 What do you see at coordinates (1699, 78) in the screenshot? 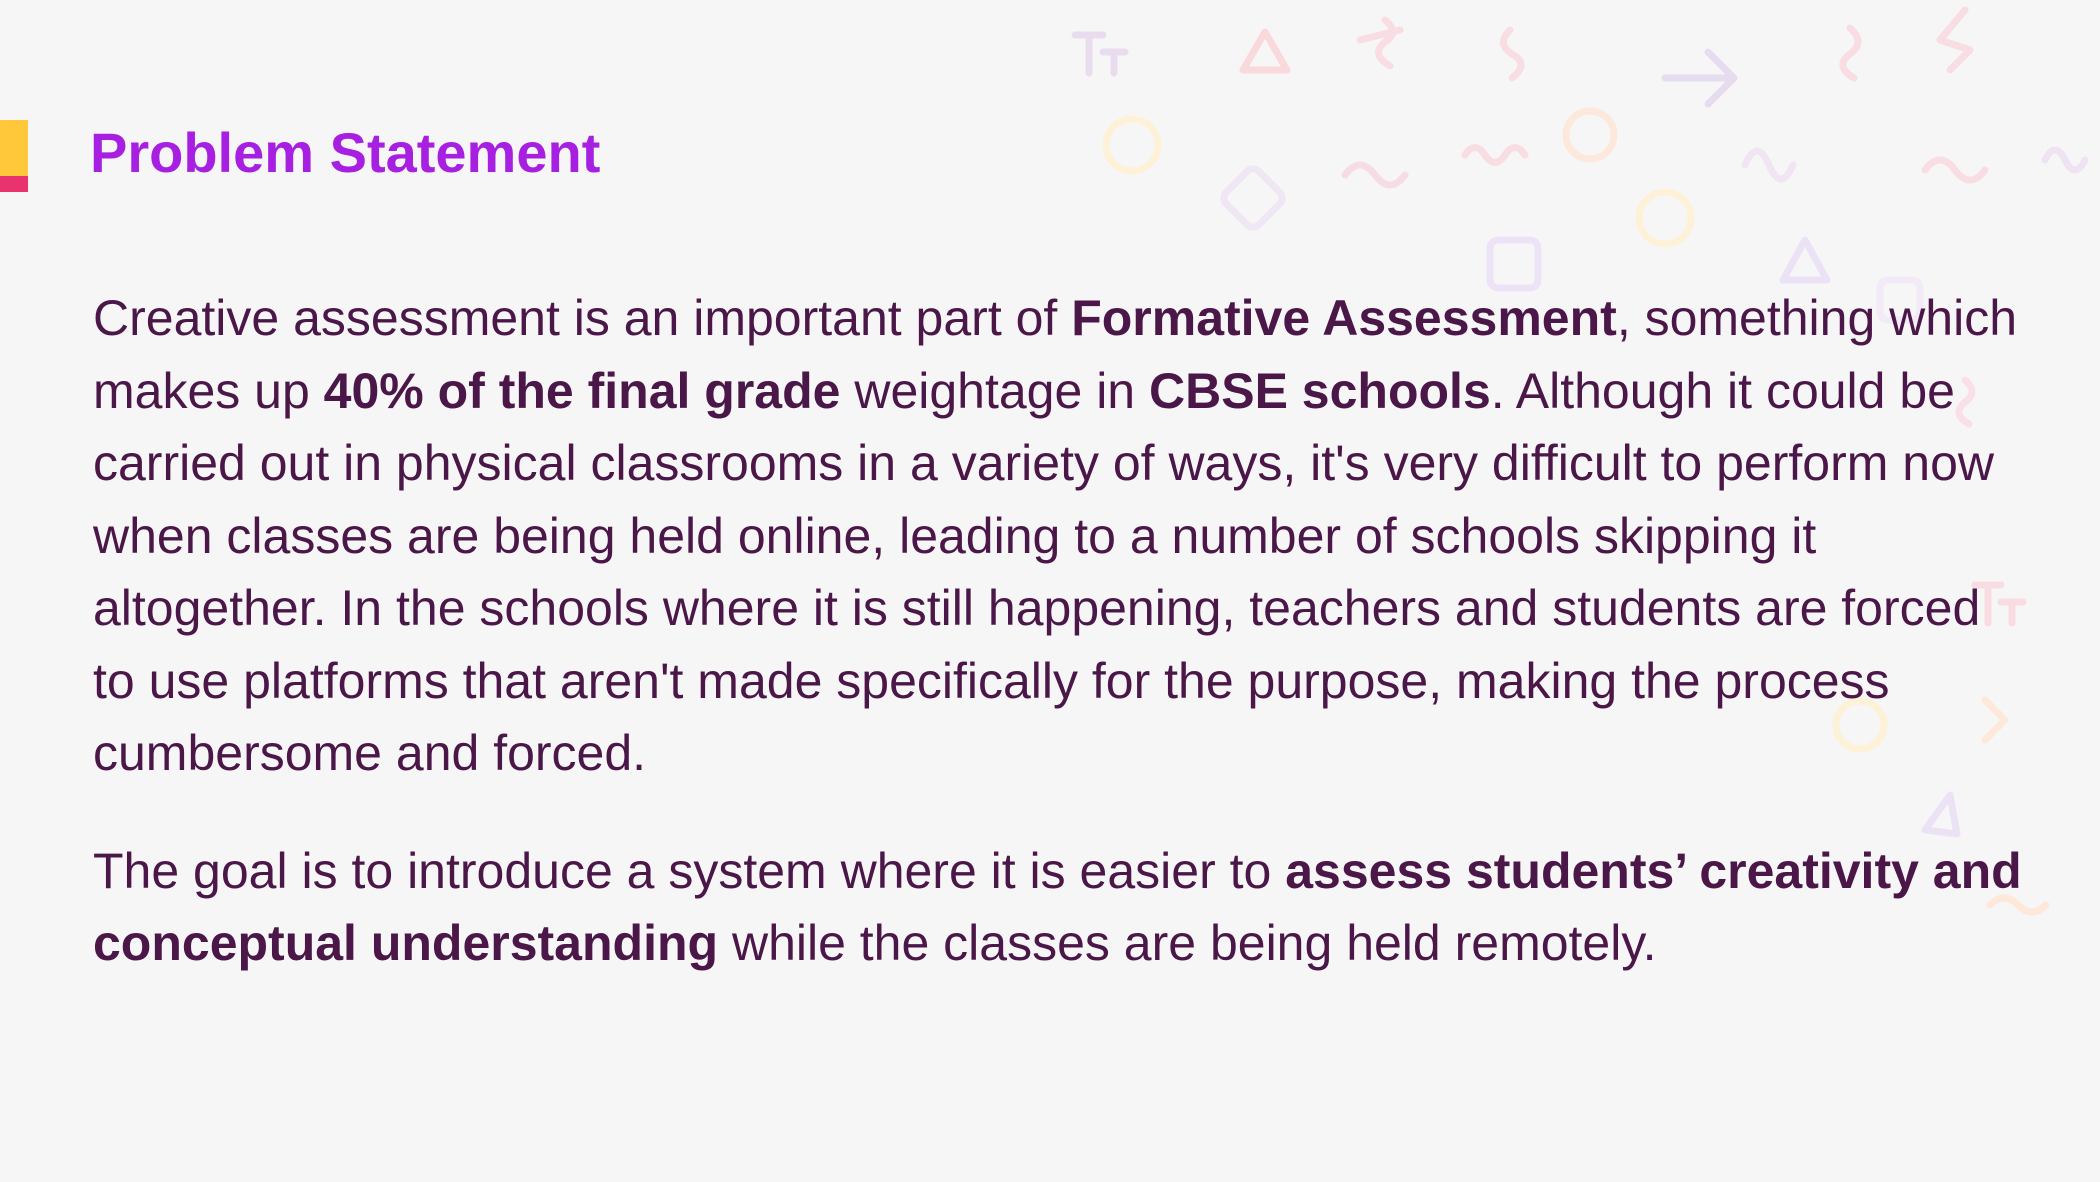
I see `arrow-icon` at bounding box center [1699, 78].